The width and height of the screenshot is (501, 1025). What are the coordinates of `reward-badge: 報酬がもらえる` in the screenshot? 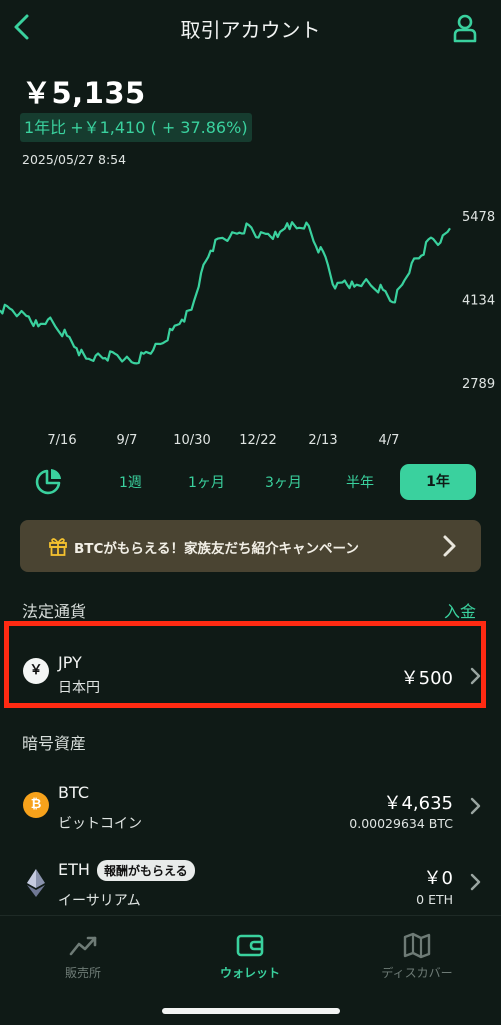 It's located at (146, 870).